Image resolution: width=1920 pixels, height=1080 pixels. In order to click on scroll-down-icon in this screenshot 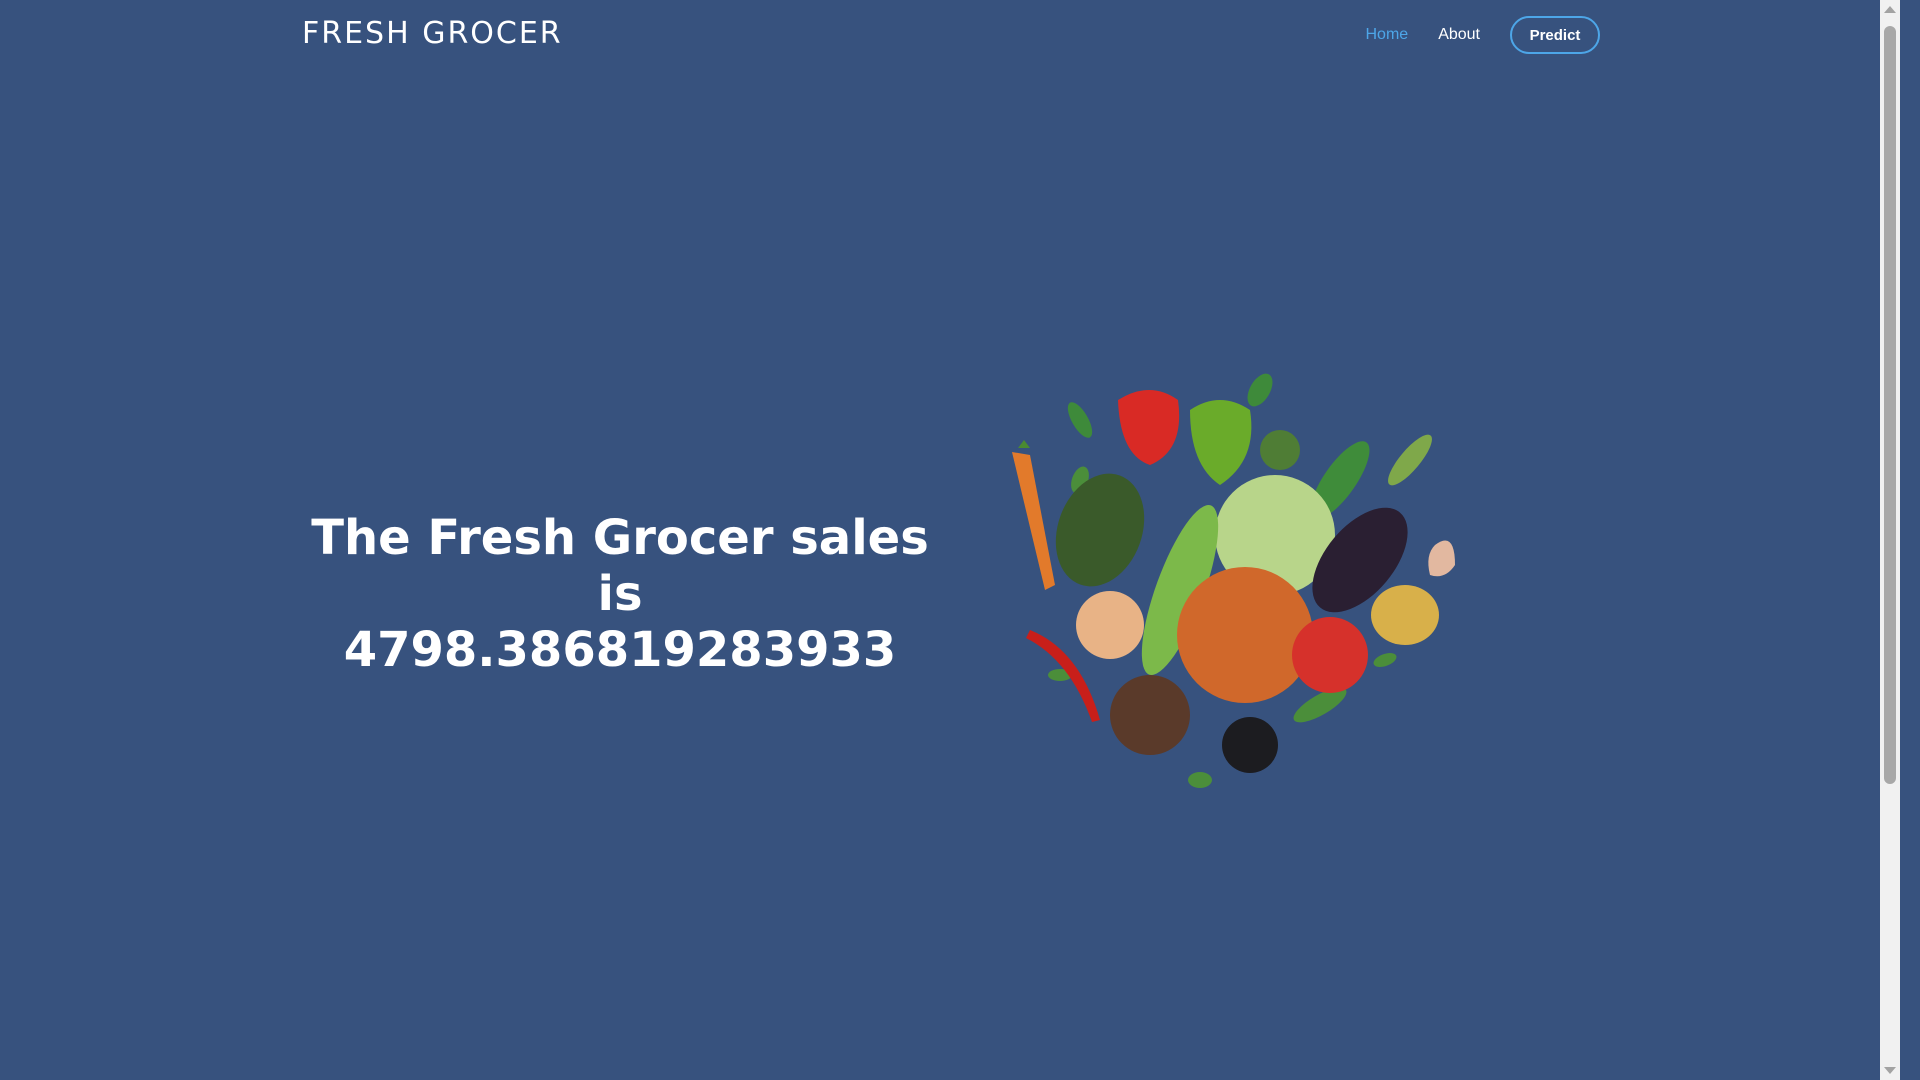, I will do `click(1890, 1070)`.